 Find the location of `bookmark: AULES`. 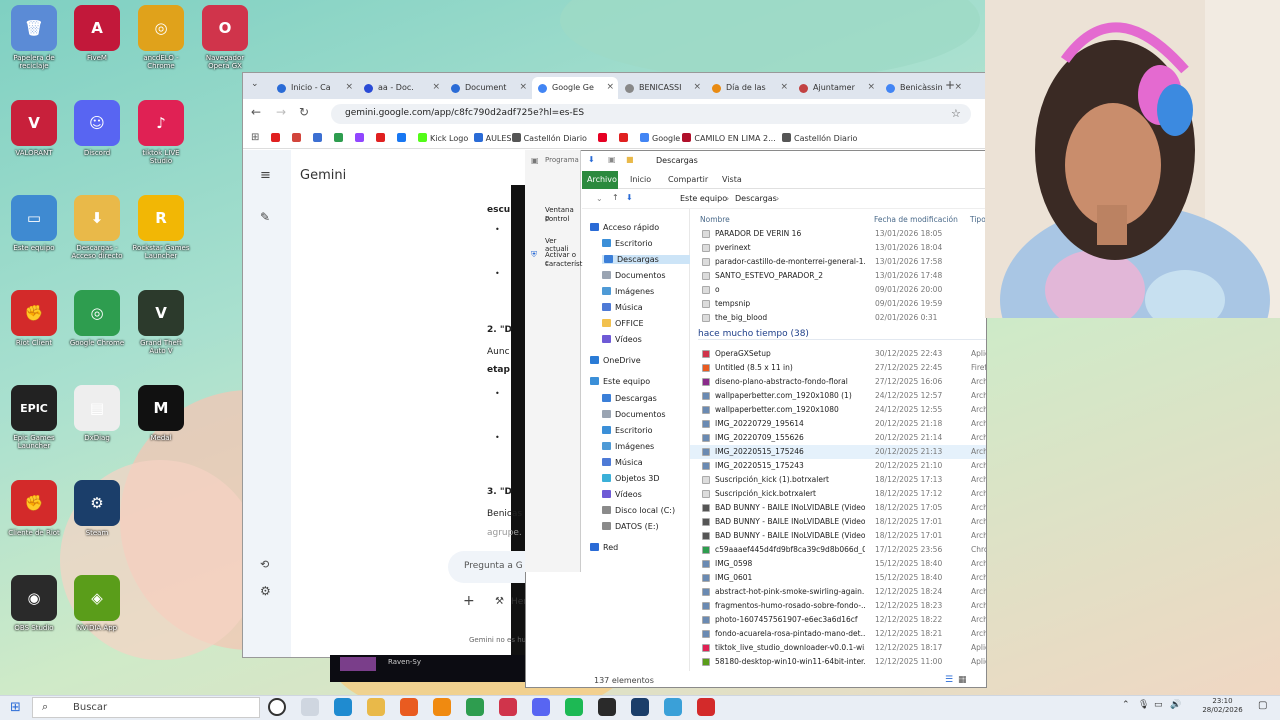

bookmark: AULES is located at coordinates (492, 138).